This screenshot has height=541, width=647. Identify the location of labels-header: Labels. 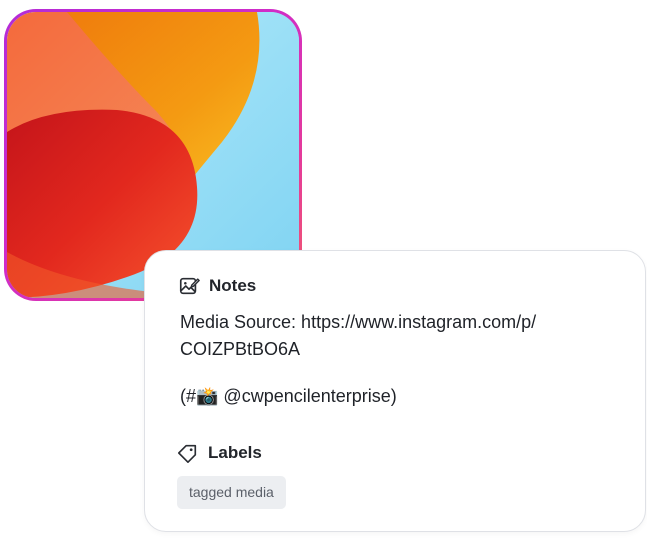
(219, 453).